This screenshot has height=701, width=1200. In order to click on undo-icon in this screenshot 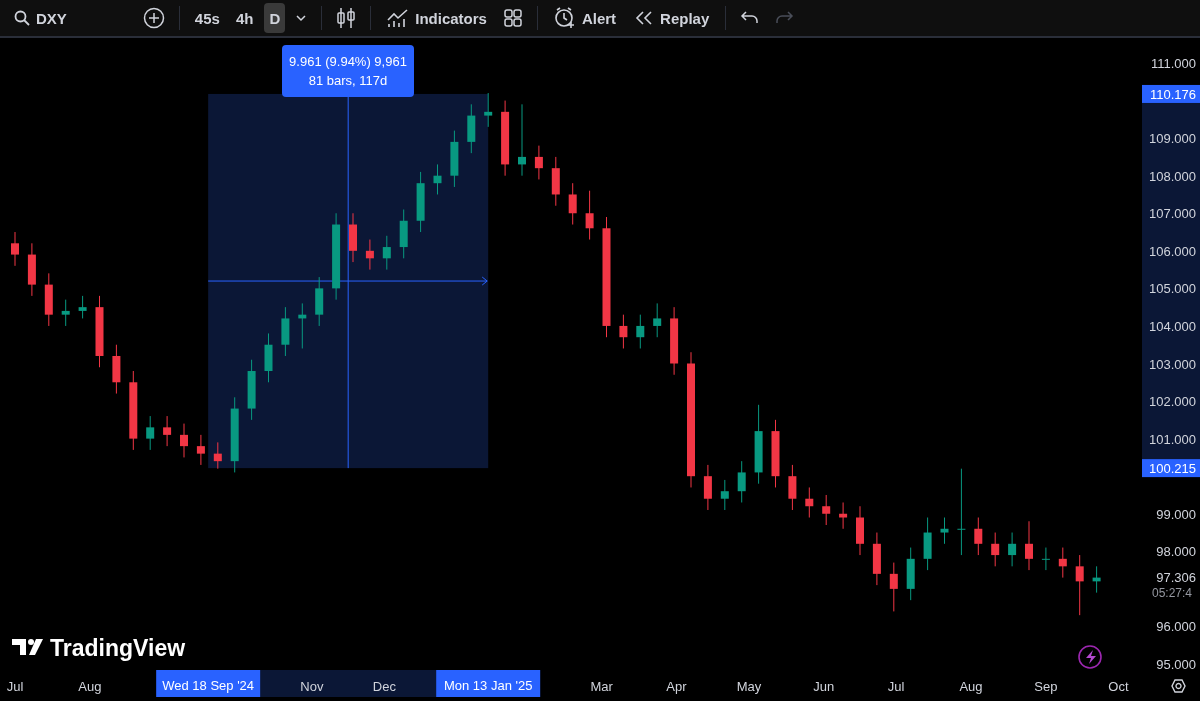, I will do `click(750, 18)`.